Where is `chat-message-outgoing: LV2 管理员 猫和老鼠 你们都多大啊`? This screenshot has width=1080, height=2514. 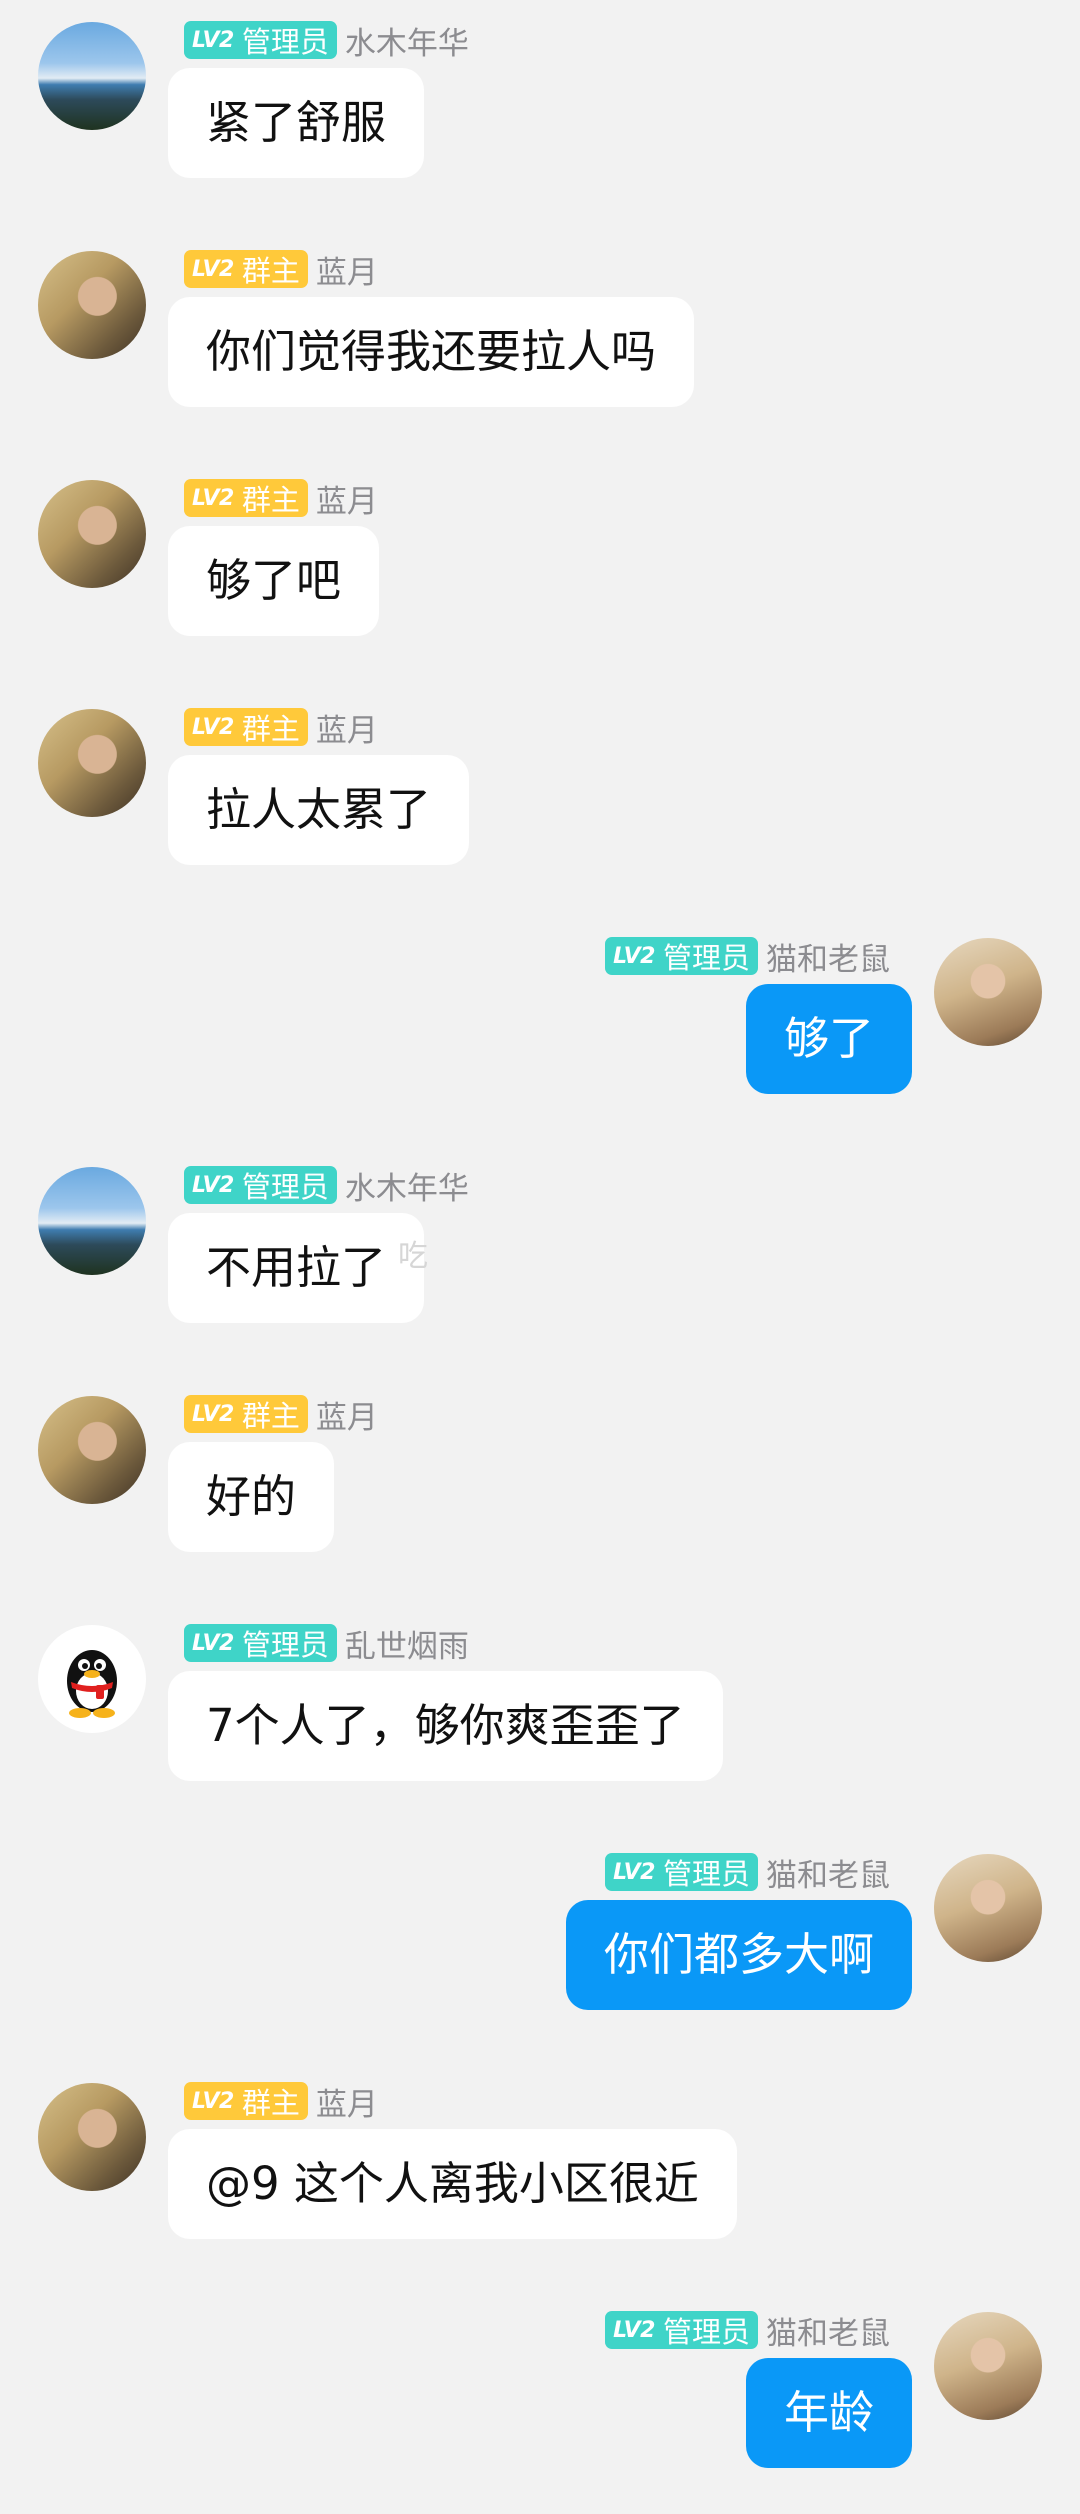
chat-message-outgoing: LV2 管理员 猫和老鼠 你们都多大啊 is located at coordinates (540, 1952).